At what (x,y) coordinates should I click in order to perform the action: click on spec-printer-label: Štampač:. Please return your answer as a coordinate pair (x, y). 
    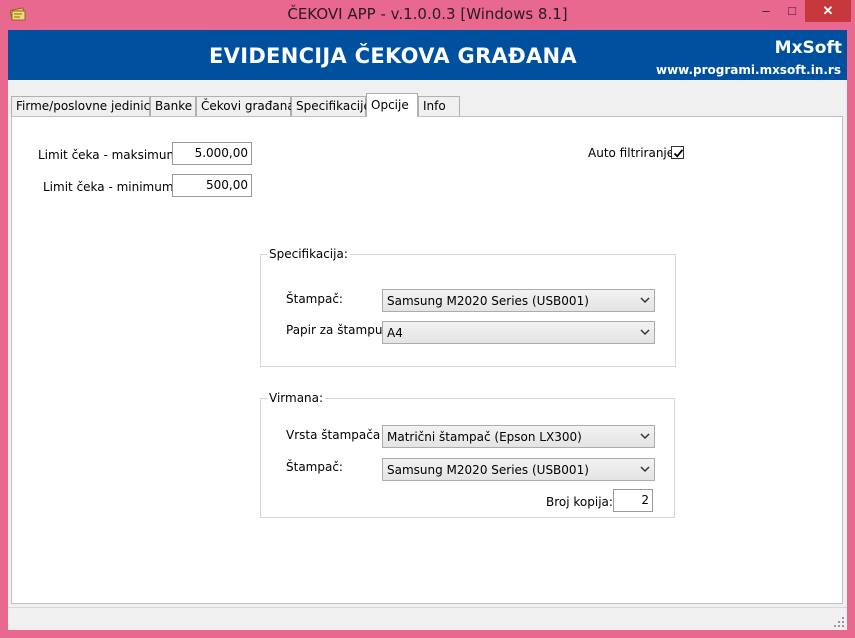
    Looking at the image, I should click on (314, 299).